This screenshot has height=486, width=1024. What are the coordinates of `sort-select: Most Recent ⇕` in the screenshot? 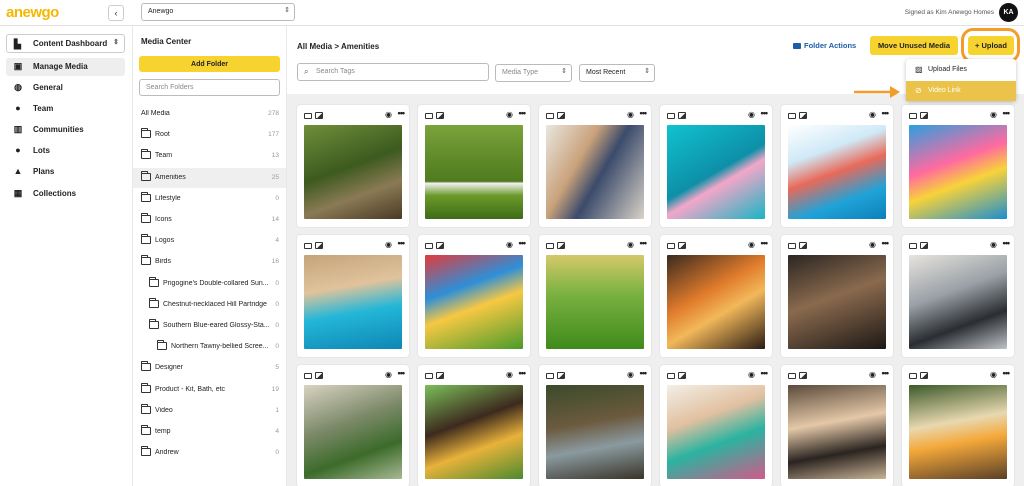 It's located at (617, 73).